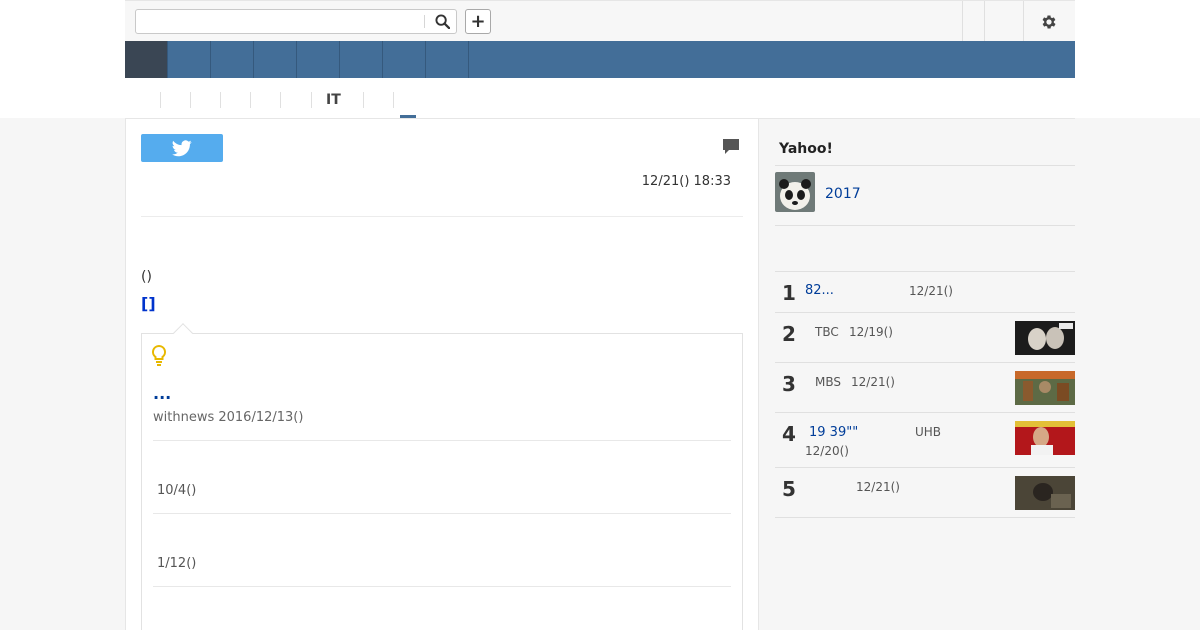 Image resolution: width=1200 pixels, height=630 pixels. What do you see at coordinates (925, 338) in the screenshot?
I see `ranking-item: 2 TBC 12/19()` at bounding box center [925, 338].